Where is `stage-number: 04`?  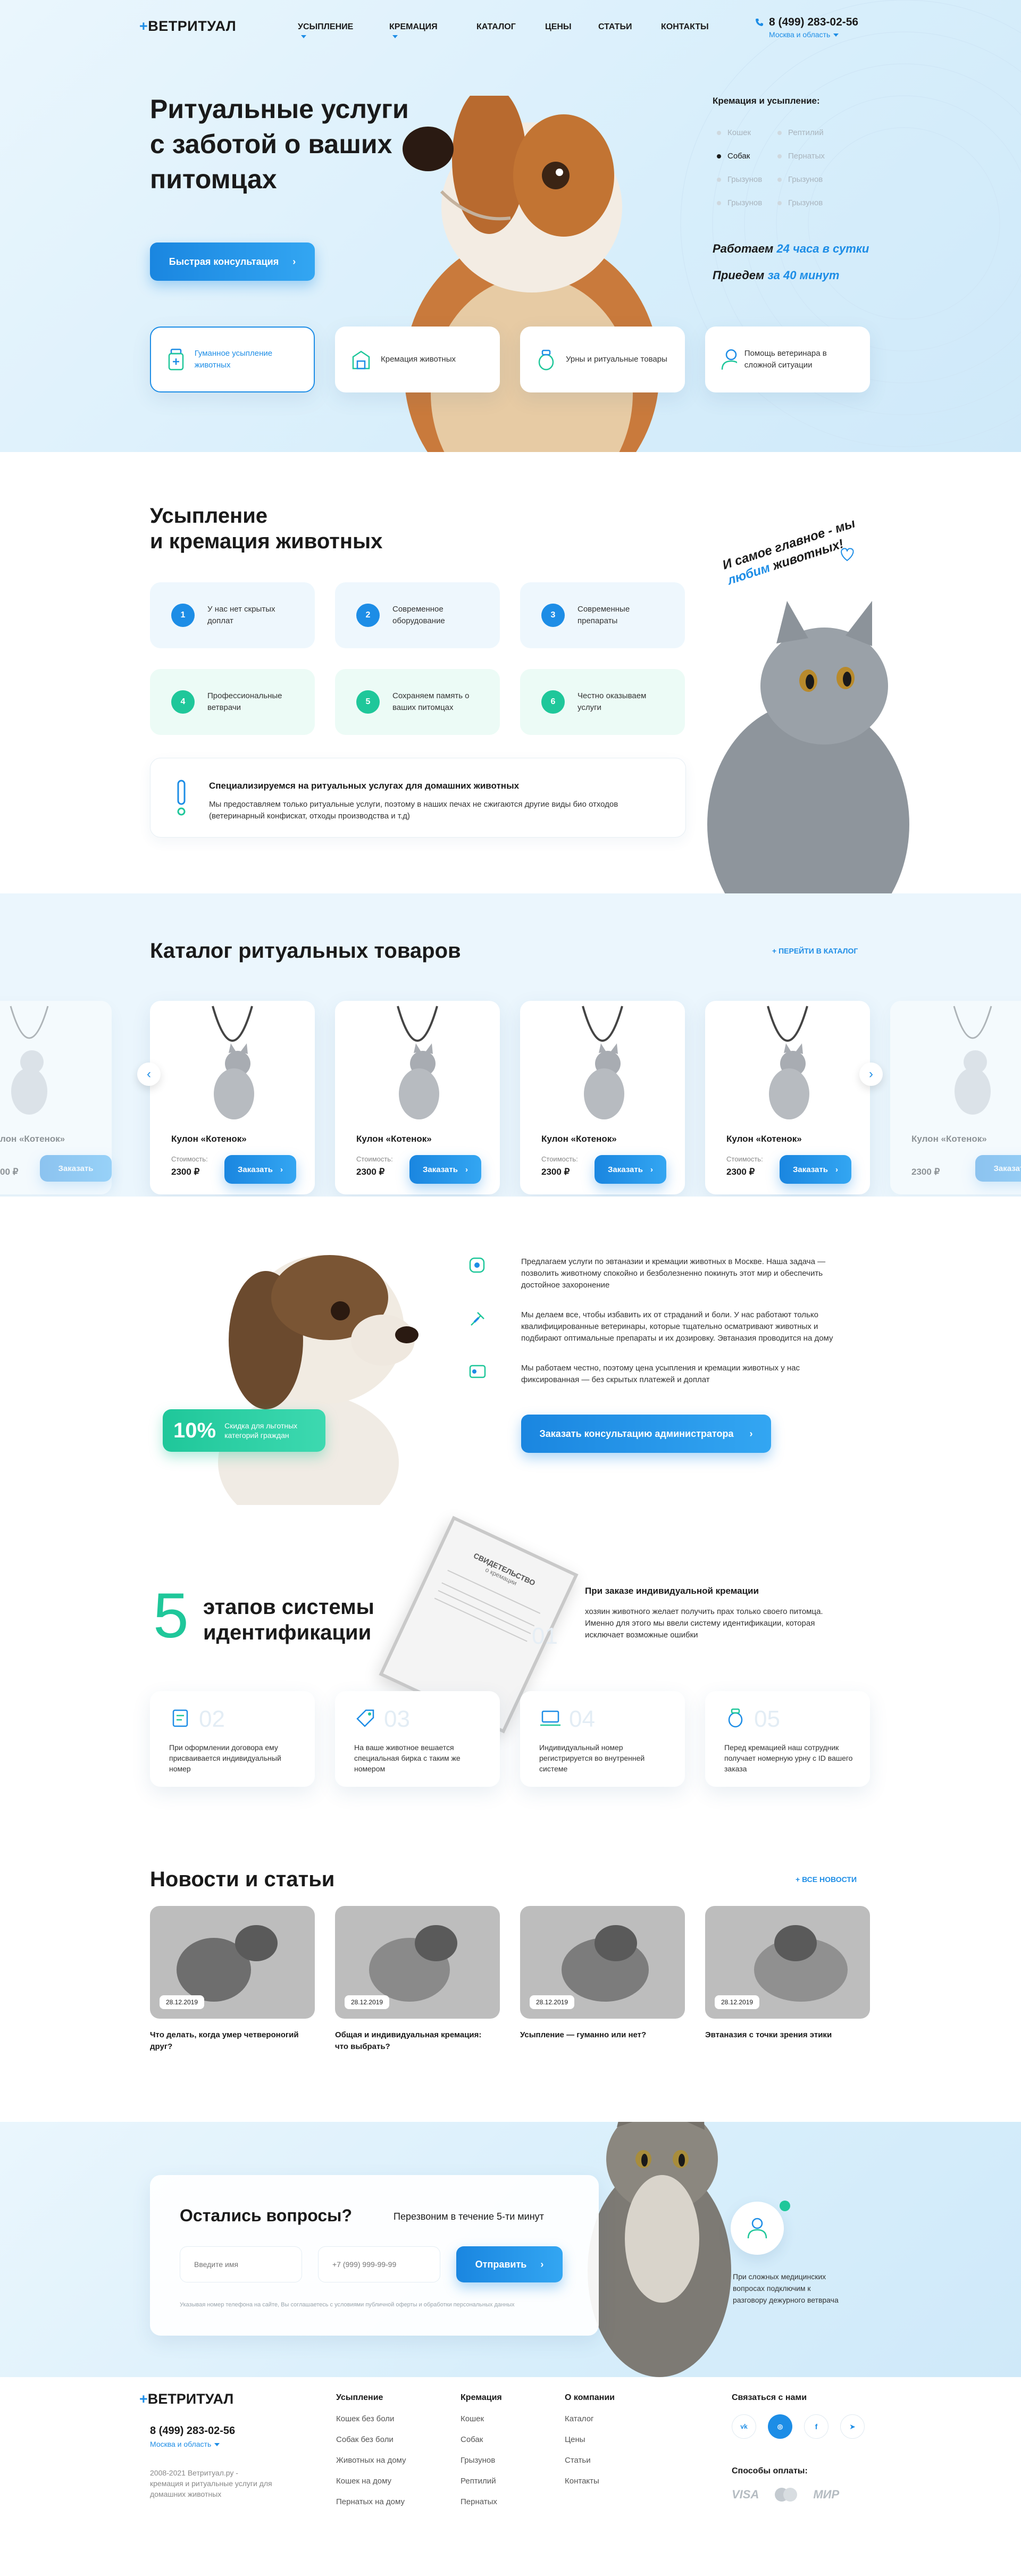
stage-number: 04 is located at coordinates (582, 1719).